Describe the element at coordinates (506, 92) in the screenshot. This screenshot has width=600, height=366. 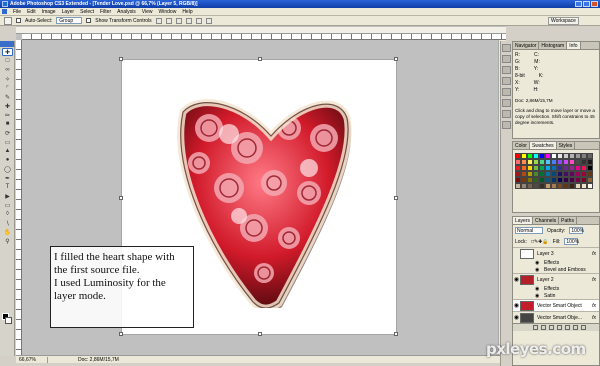
I see `history-panel-icon` at that location.